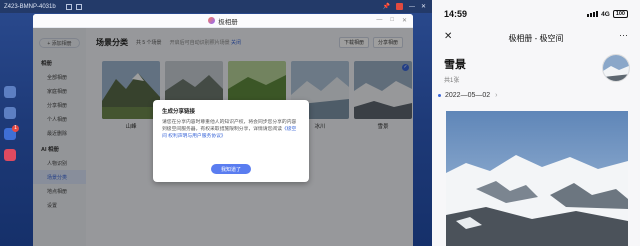 This screenshot has width=640, height=246. What do you see at coordinates (616, 68) in the screenshot?
I see `album-cover-avatar` at bounding box center [616, 68].